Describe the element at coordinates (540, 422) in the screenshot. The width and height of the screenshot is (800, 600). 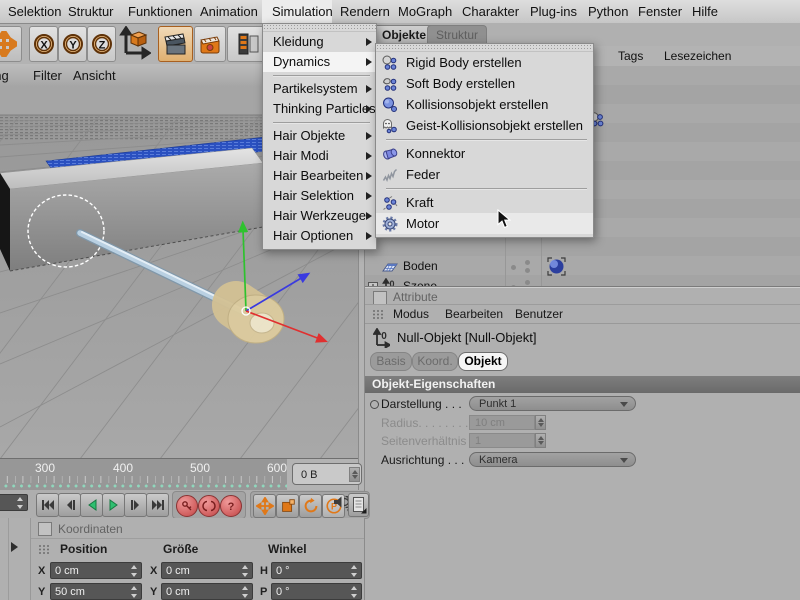
I see `radius-stepper` at that location.